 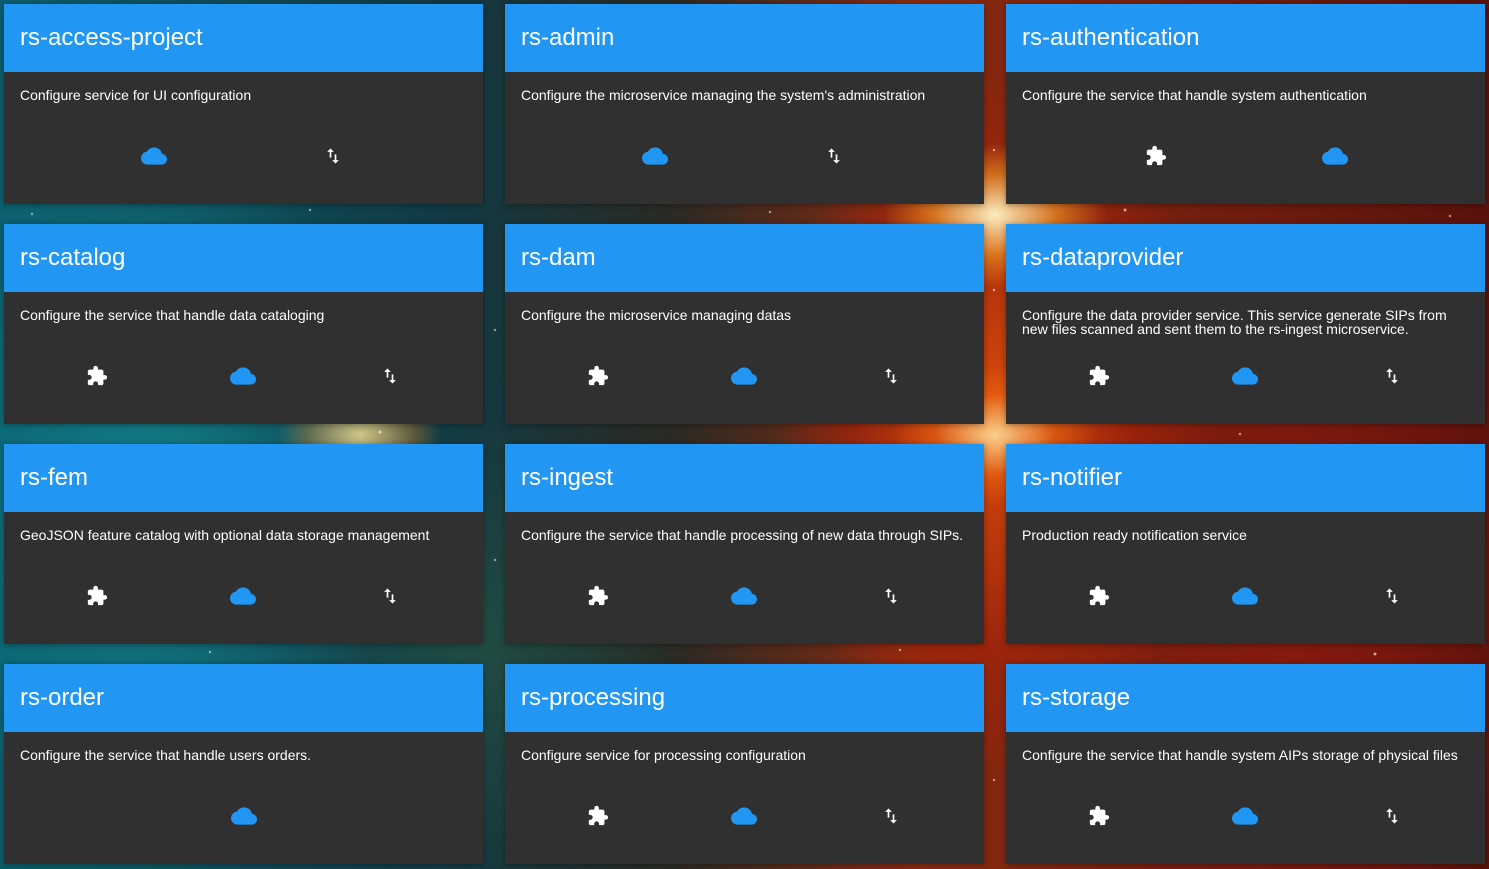 I want to click on card-title: rs-access-project, so click(x=243, y=38).